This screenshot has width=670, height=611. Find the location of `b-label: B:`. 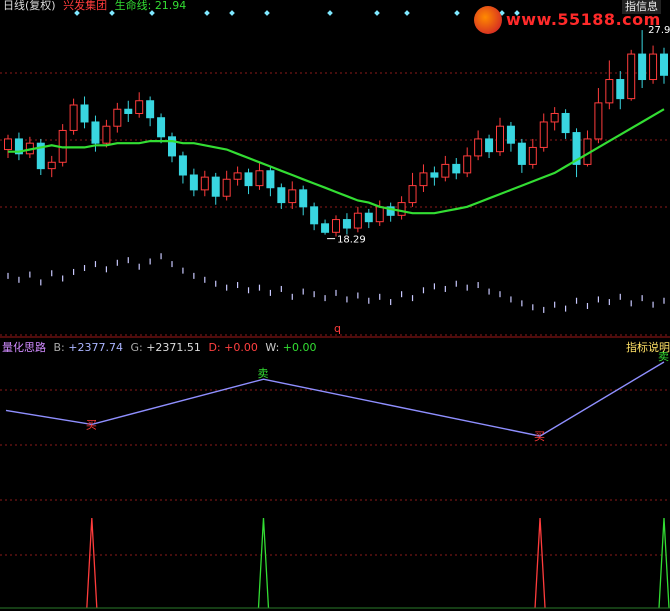

b-label: B: is located at coordinates (59, 347).